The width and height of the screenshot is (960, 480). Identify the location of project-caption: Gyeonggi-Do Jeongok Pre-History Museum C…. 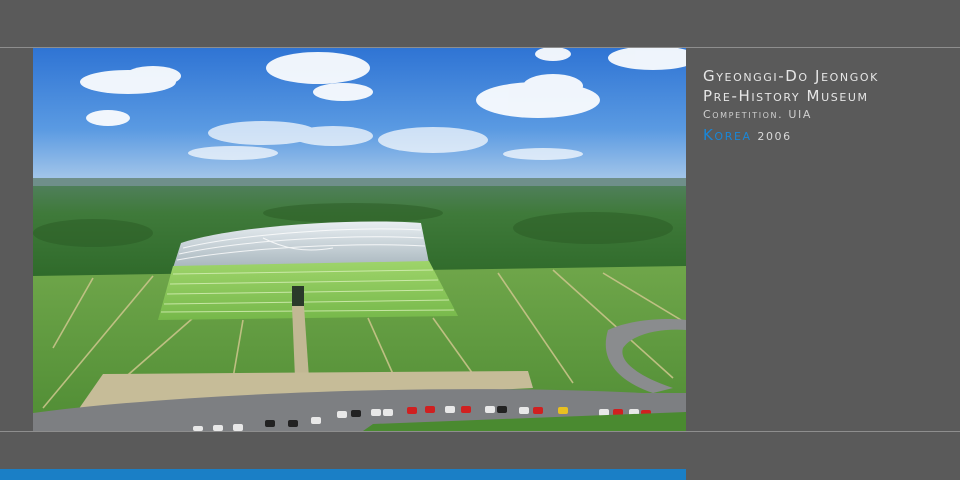
(828, 106).